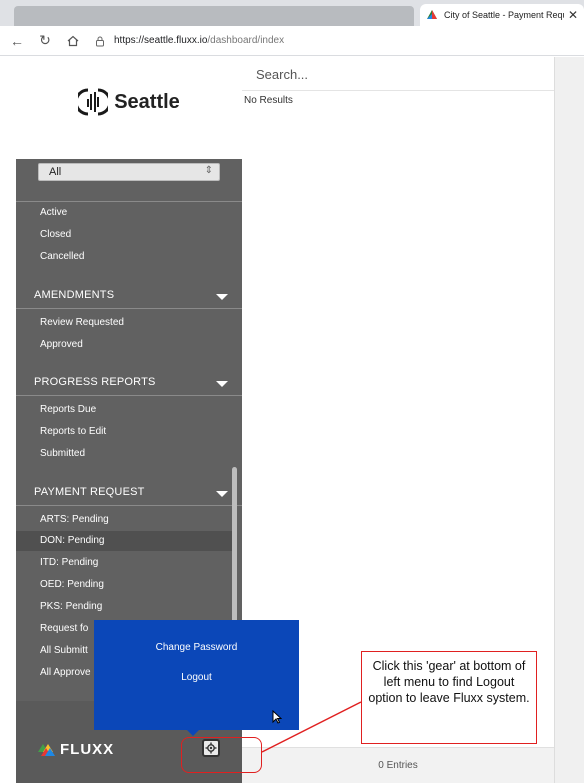 This screenshot has height=783, width=584. What do you see at coordinates (221, 755) in the screenshot?
I see `gear-highlight-box` at bounding box center [221, 755].